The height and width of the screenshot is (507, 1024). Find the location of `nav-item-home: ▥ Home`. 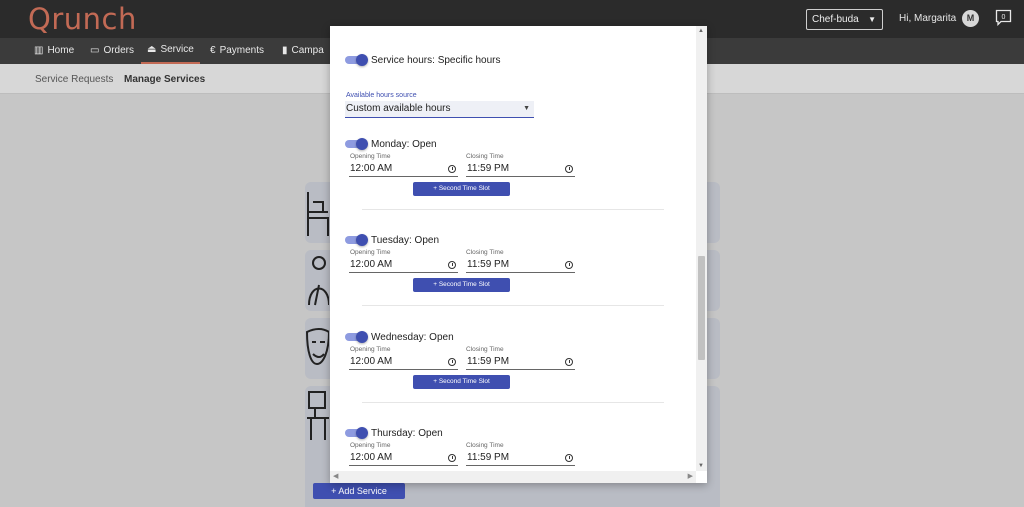

nav-item-home: ▥ Home is located at coordinates (54, 51).